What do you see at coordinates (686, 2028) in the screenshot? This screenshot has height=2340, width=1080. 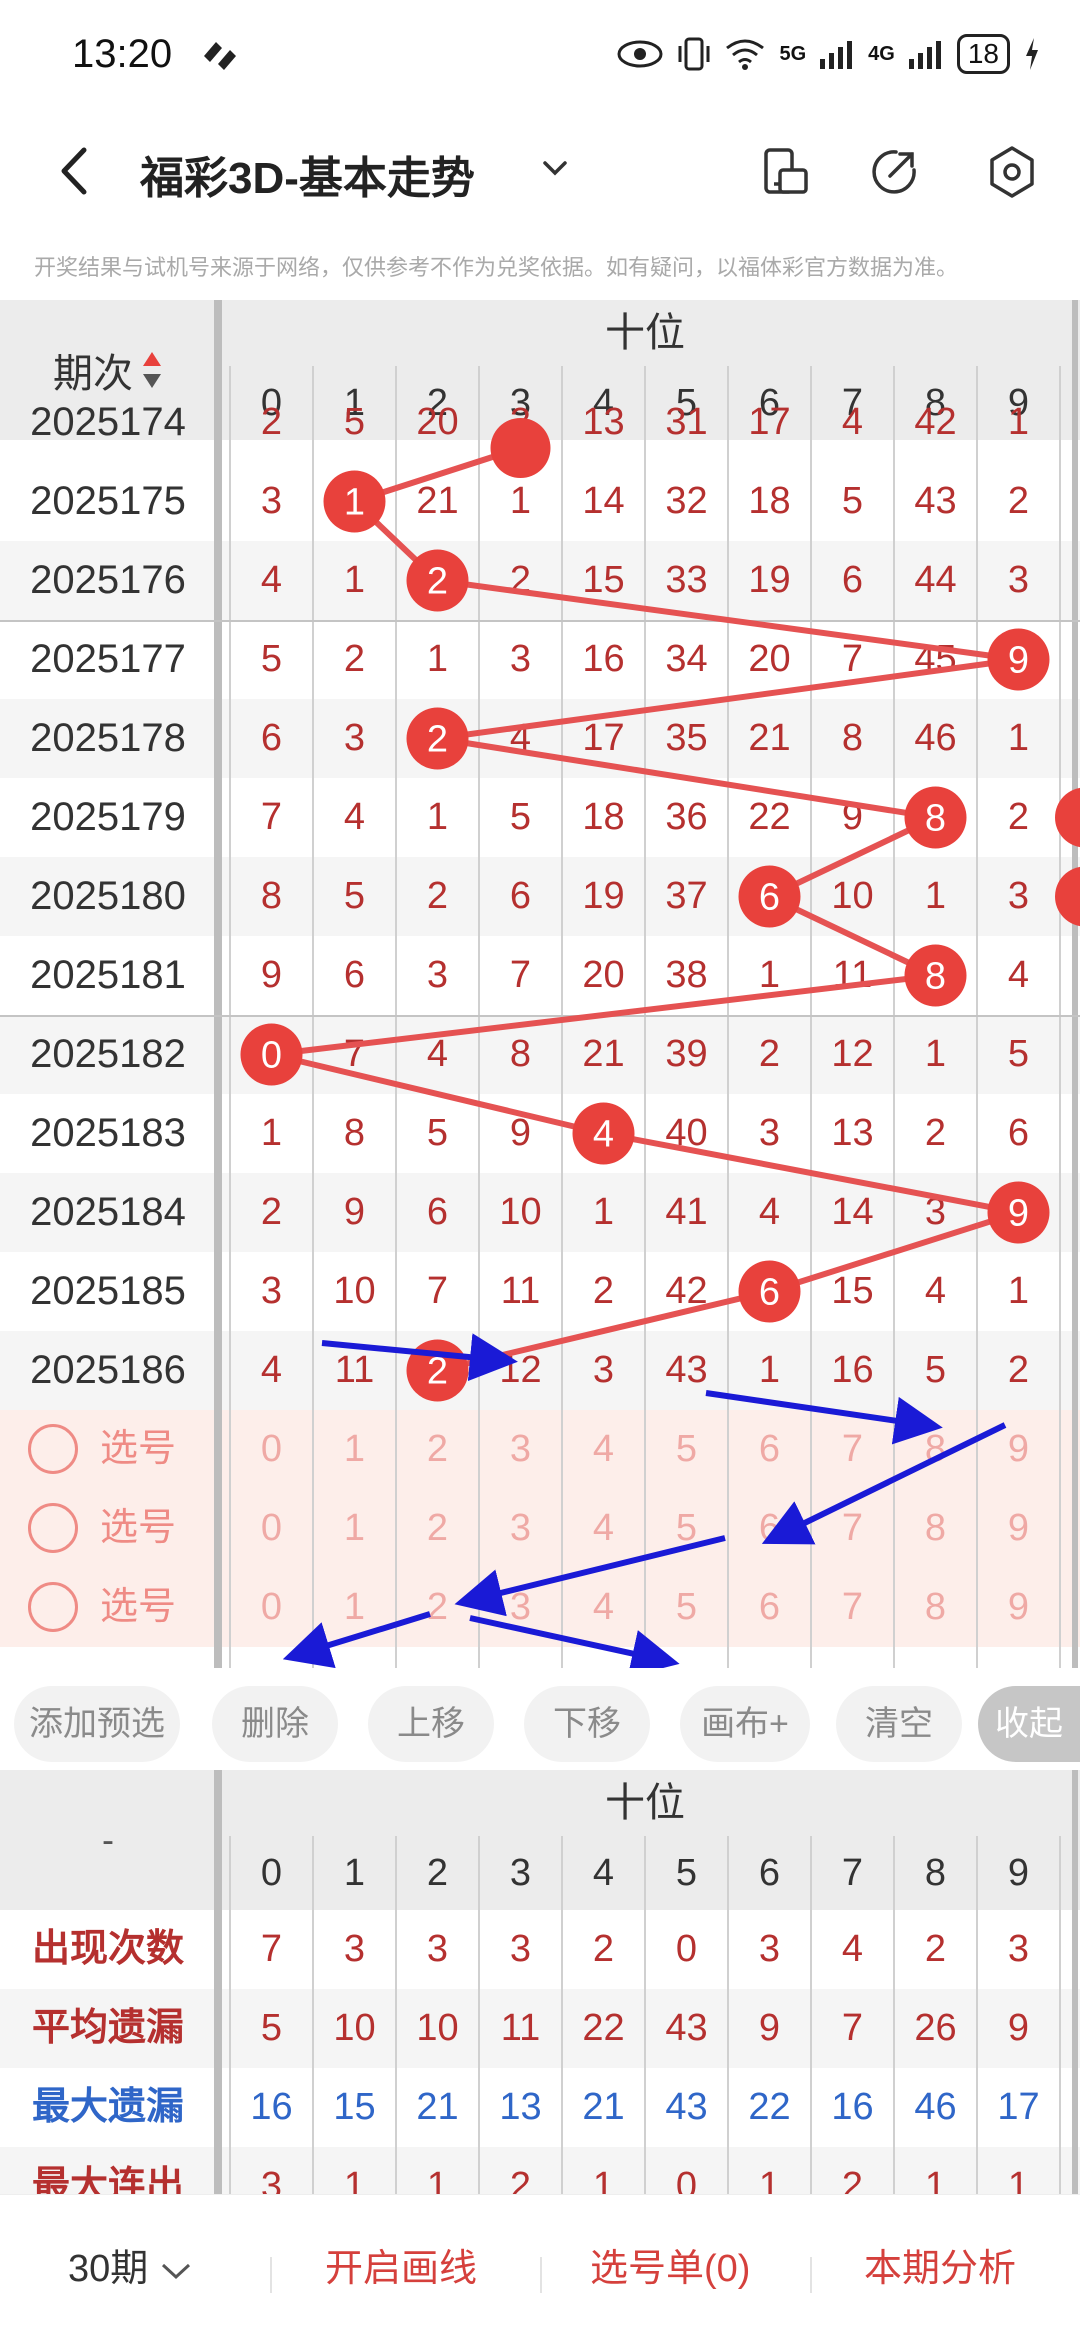 I see `stats-value-cell: 43` at bounding box center [686, 2028].